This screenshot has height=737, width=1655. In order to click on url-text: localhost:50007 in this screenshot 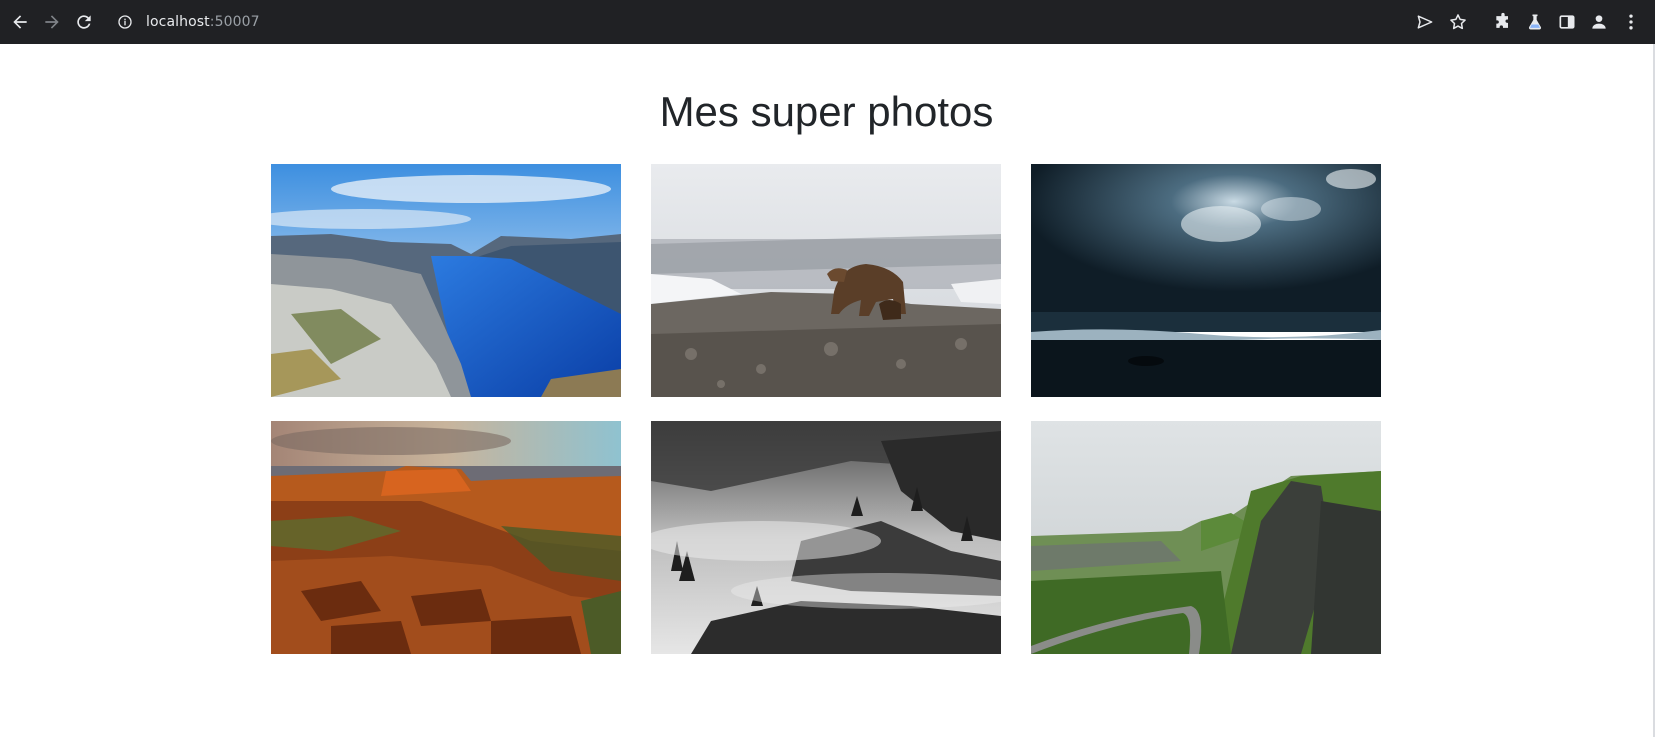, I will do `click(203, 22)`.